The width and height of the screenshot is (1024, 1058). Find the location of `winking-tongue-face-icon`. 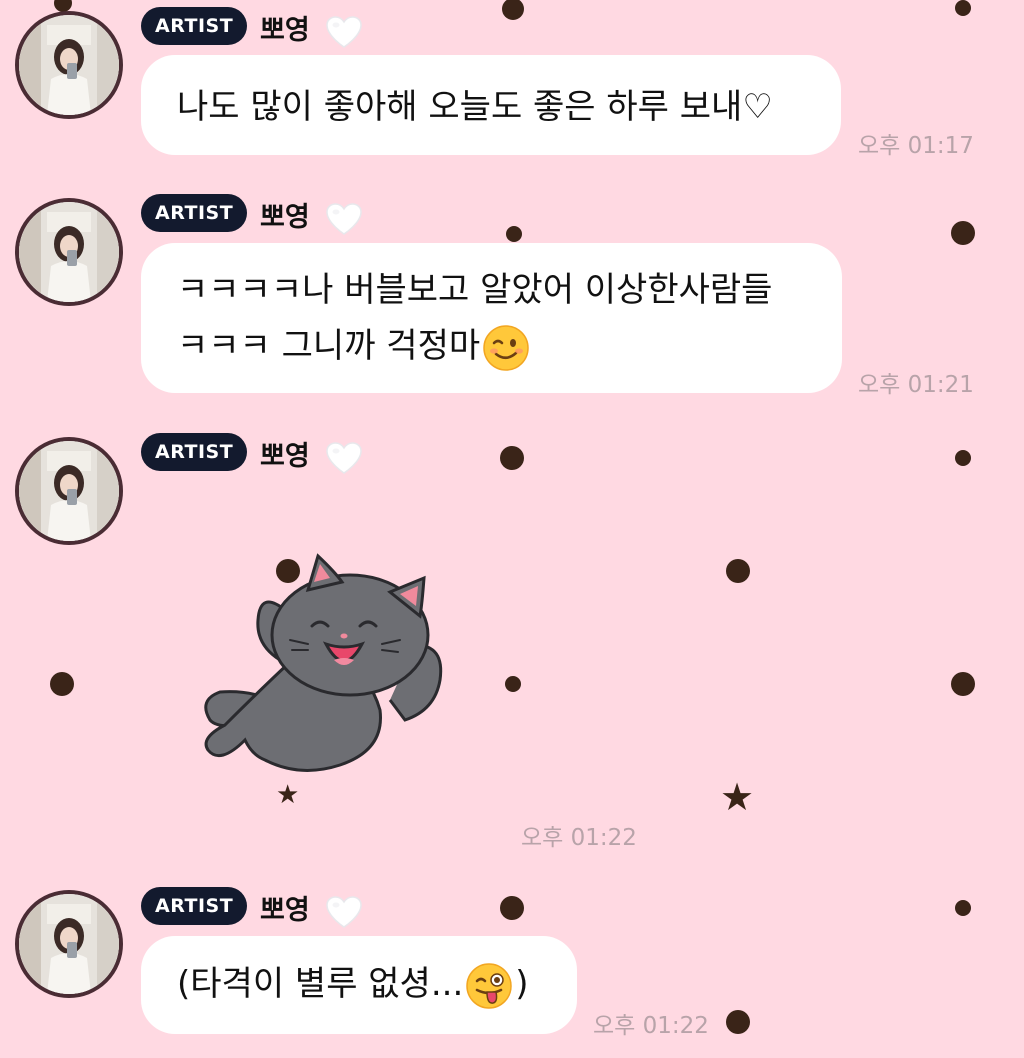

winking-tongue-face-icon is located at coordinates (489, 985).